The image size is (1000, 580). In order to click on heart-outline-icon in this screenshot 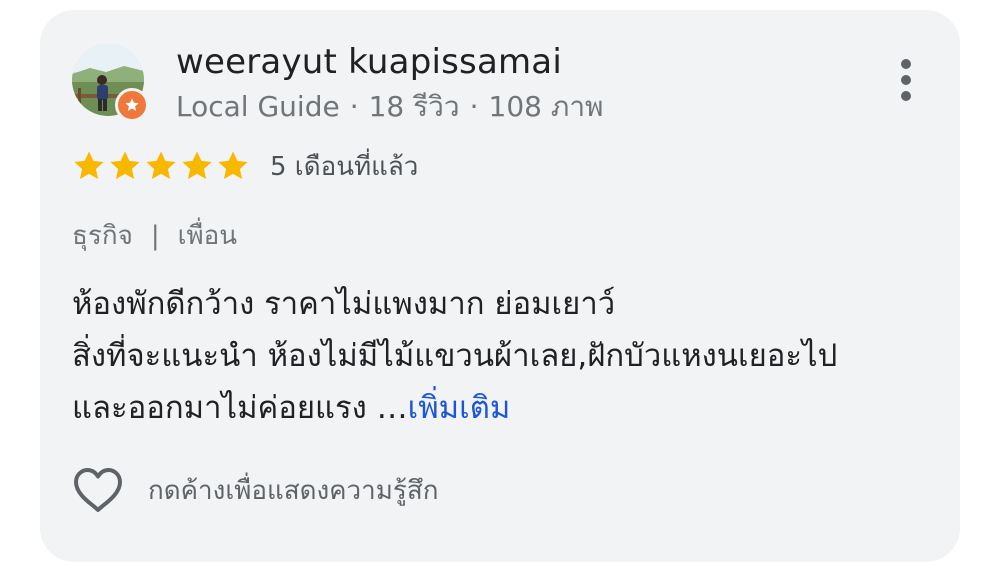, I will do `click(98, 490)`.